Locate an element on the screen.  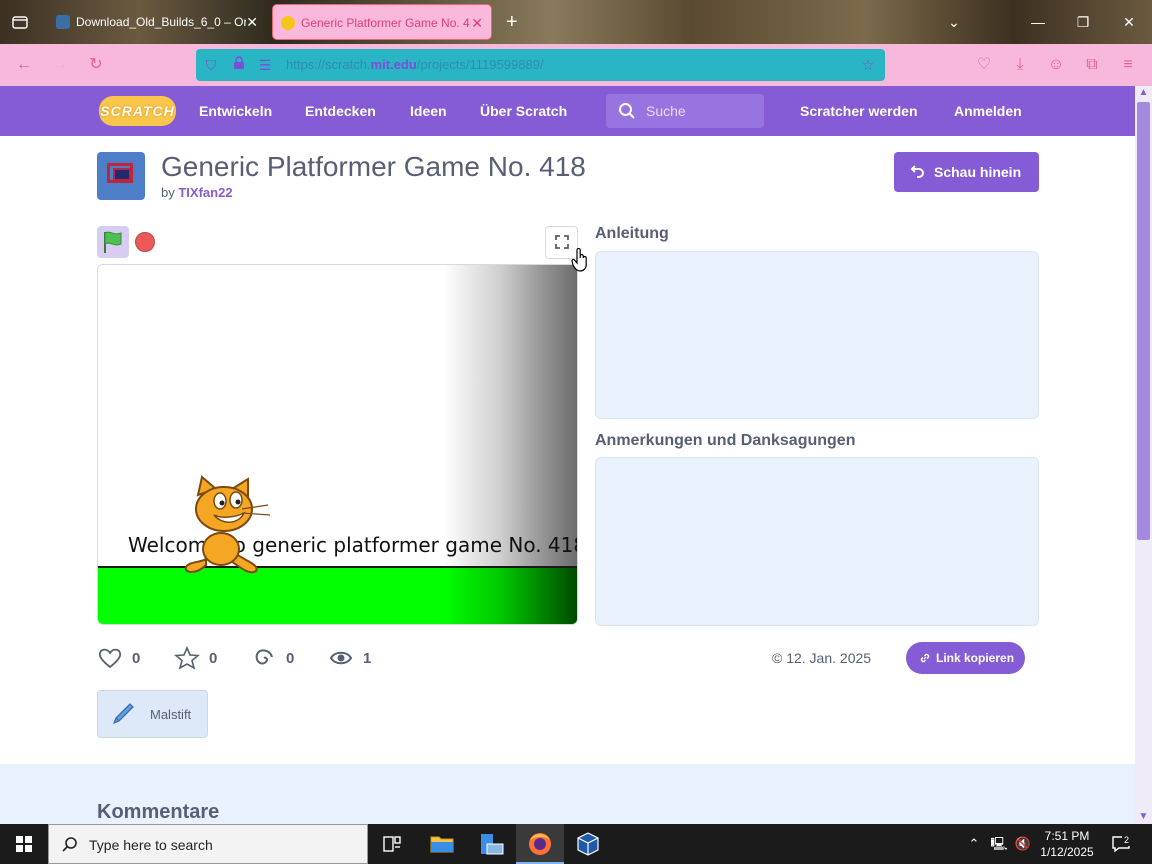
tab-overflow-chevron-icon: ⌄ is located at coordinates (954, 22).